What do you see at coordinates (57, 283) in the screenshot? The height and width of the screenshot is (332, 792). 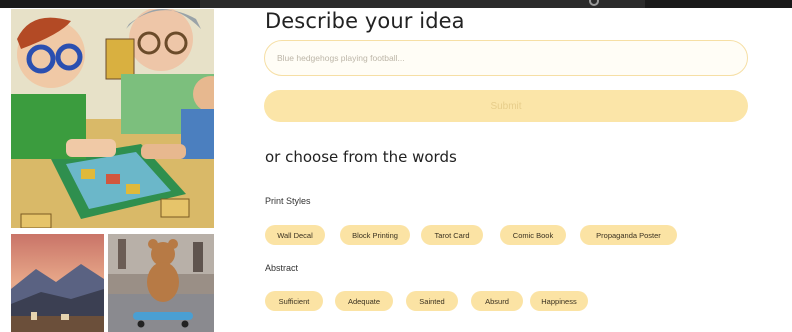 I see `generated-image-mountain-sunset` at bounding box center [57, 283].